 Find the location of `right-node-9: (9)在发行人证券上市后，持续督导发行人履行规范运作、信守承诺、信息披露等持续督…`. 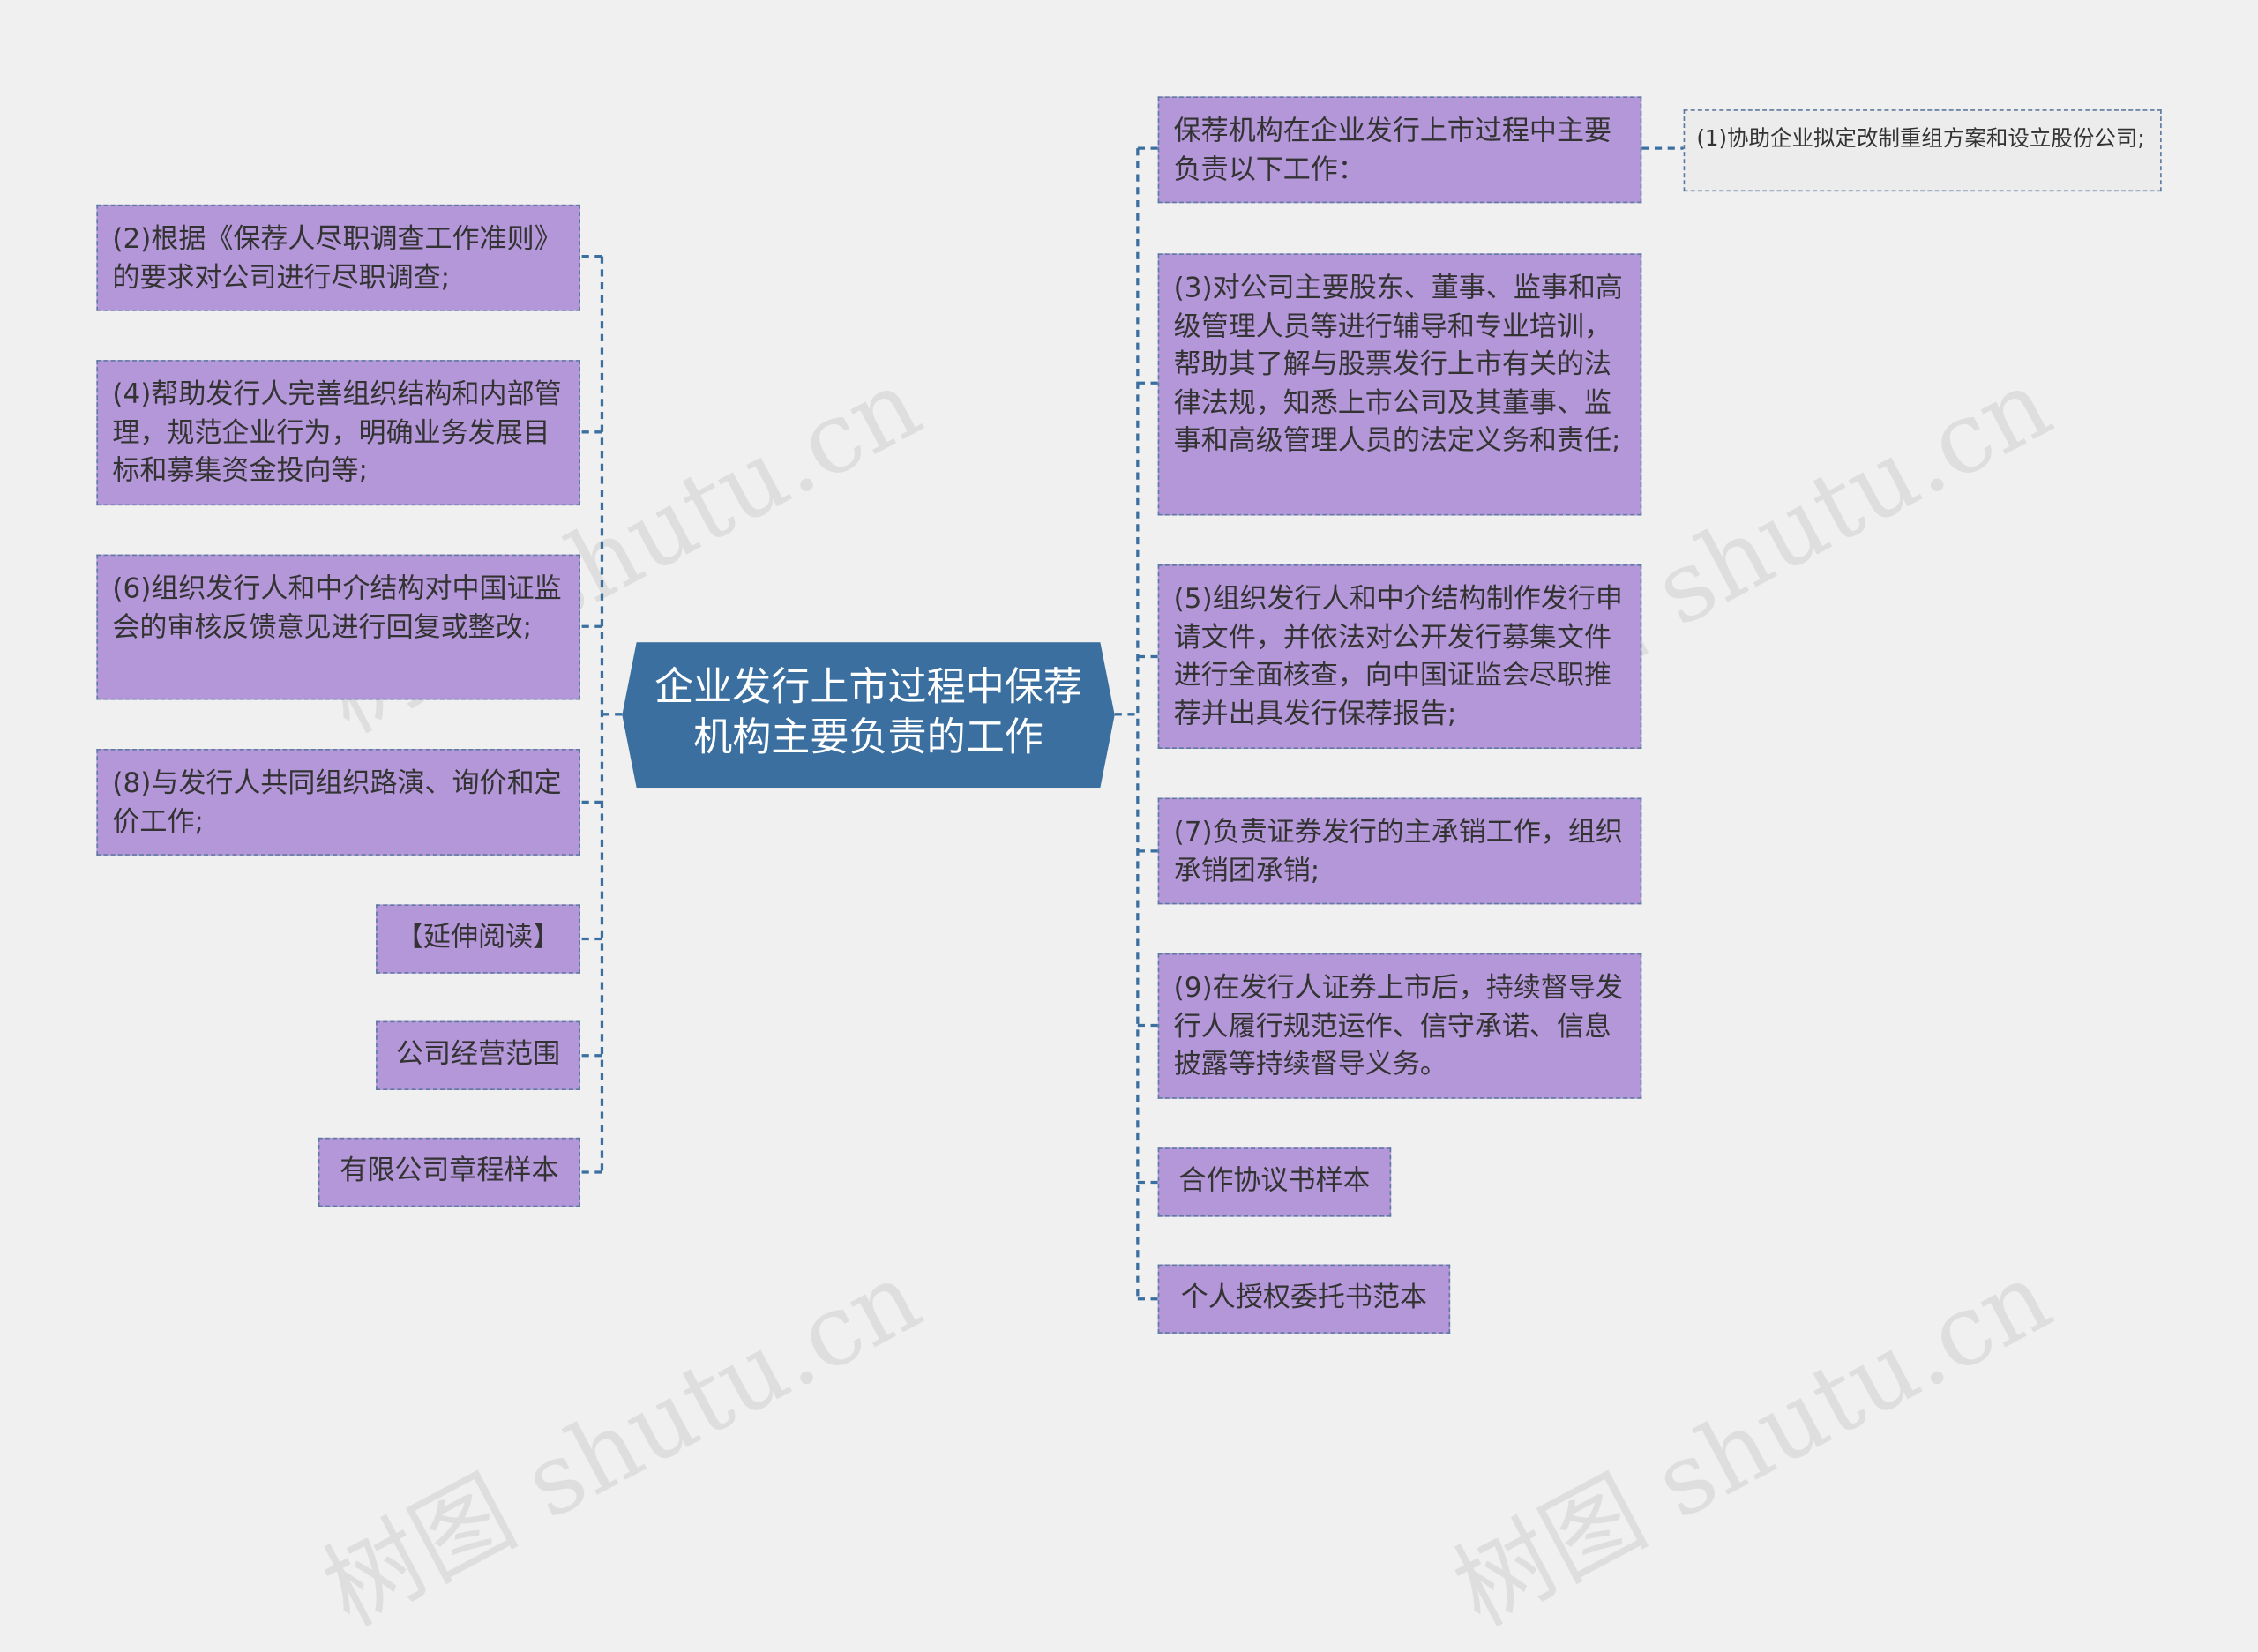

right-node-9: (9)在发行人证券上市后，持续督导发行人履行规范运作、信守承诺、信息披露等持续督… is located at coordinates (1400, 1026).